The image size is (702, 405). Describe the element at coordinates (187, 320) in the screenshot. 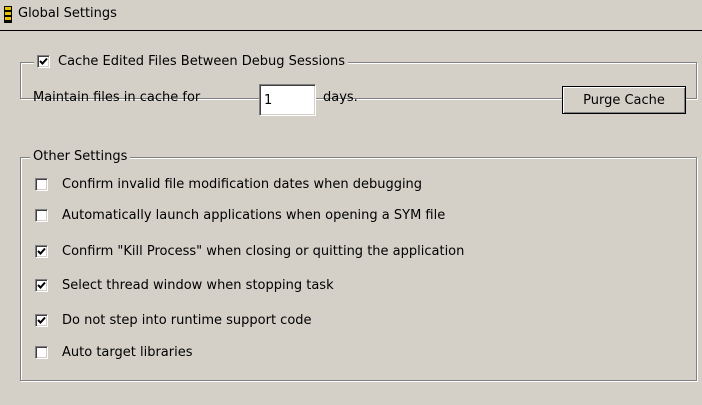

I see `option-label: Do not step into runtime support code` at that location.